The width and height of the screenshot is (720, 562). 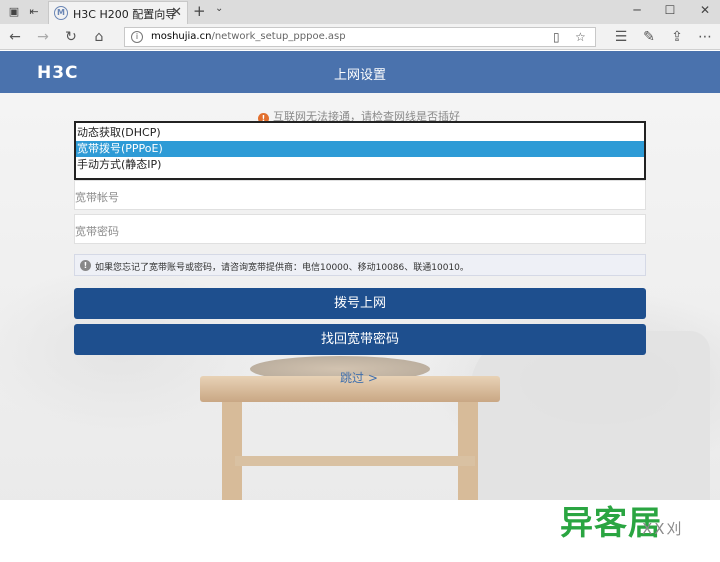 What do you see at coordinates (670, 10) in the screenshot?
I see `maximize-icon: ☐` at bounding box center [670, 10].